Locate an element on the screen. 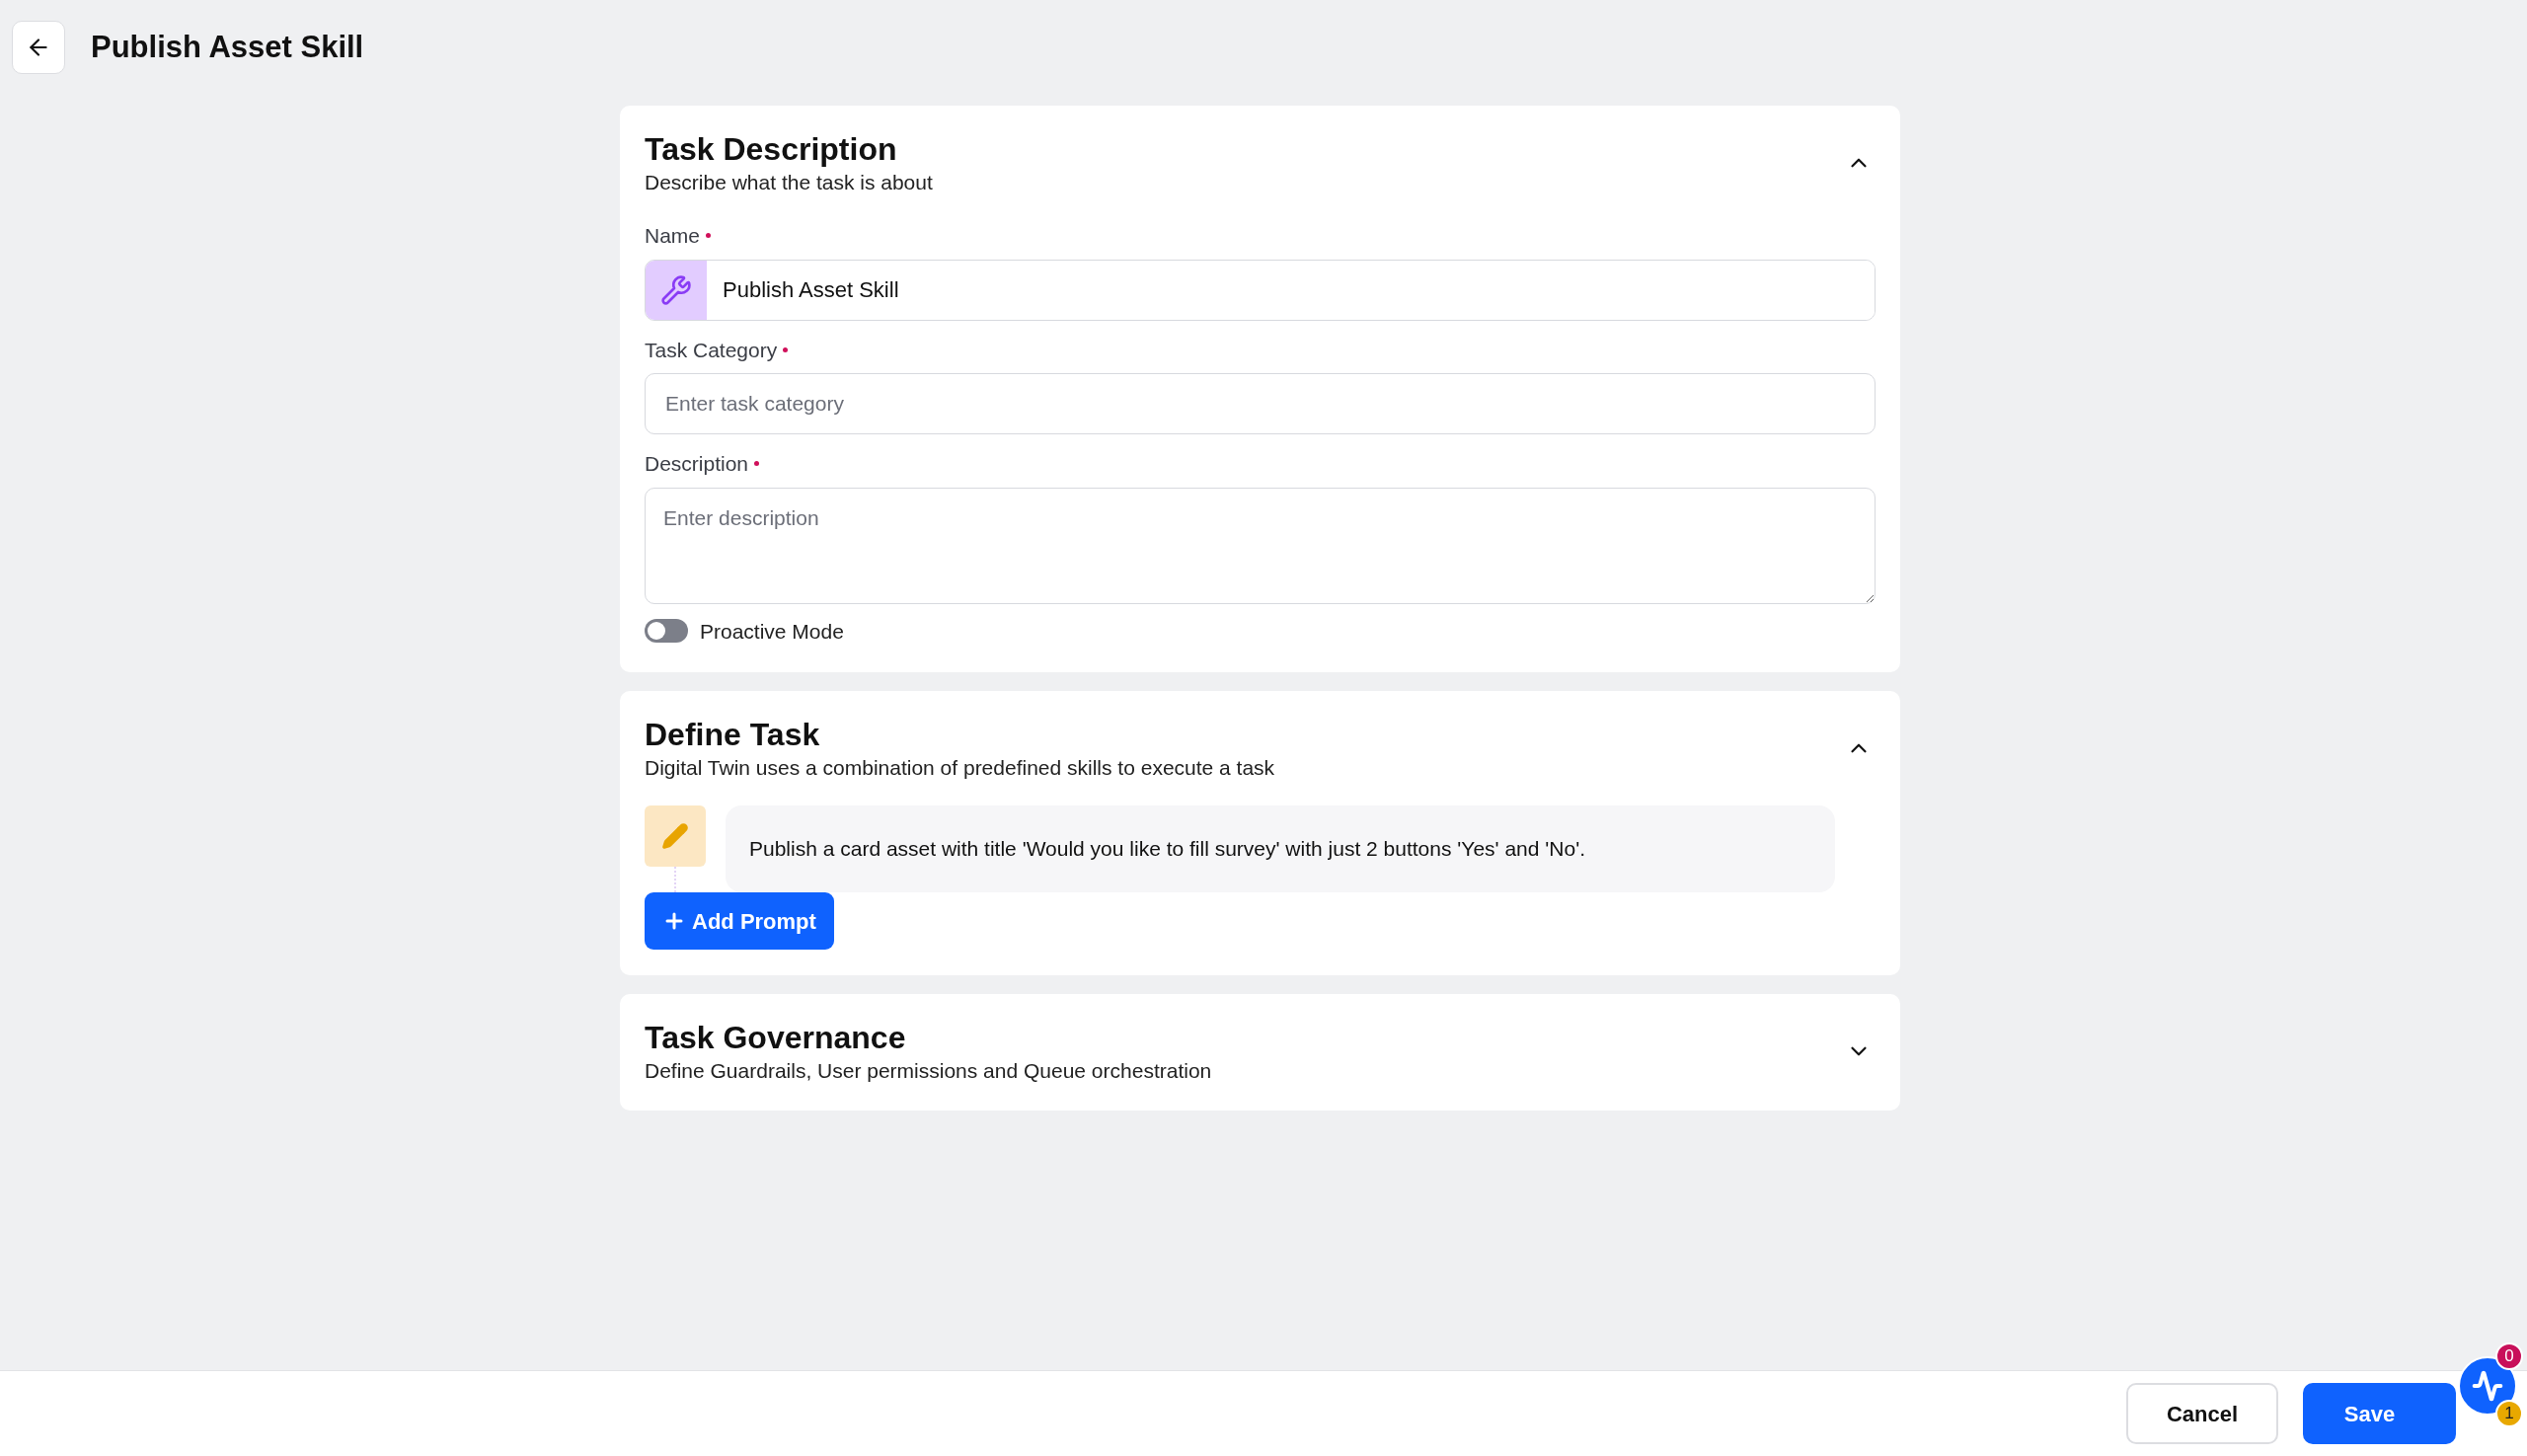 Image resolution: width=2527 pixels, height=1456 pixels. section-subtitle: Describe what the task is about is located at coordinates (789, 182).